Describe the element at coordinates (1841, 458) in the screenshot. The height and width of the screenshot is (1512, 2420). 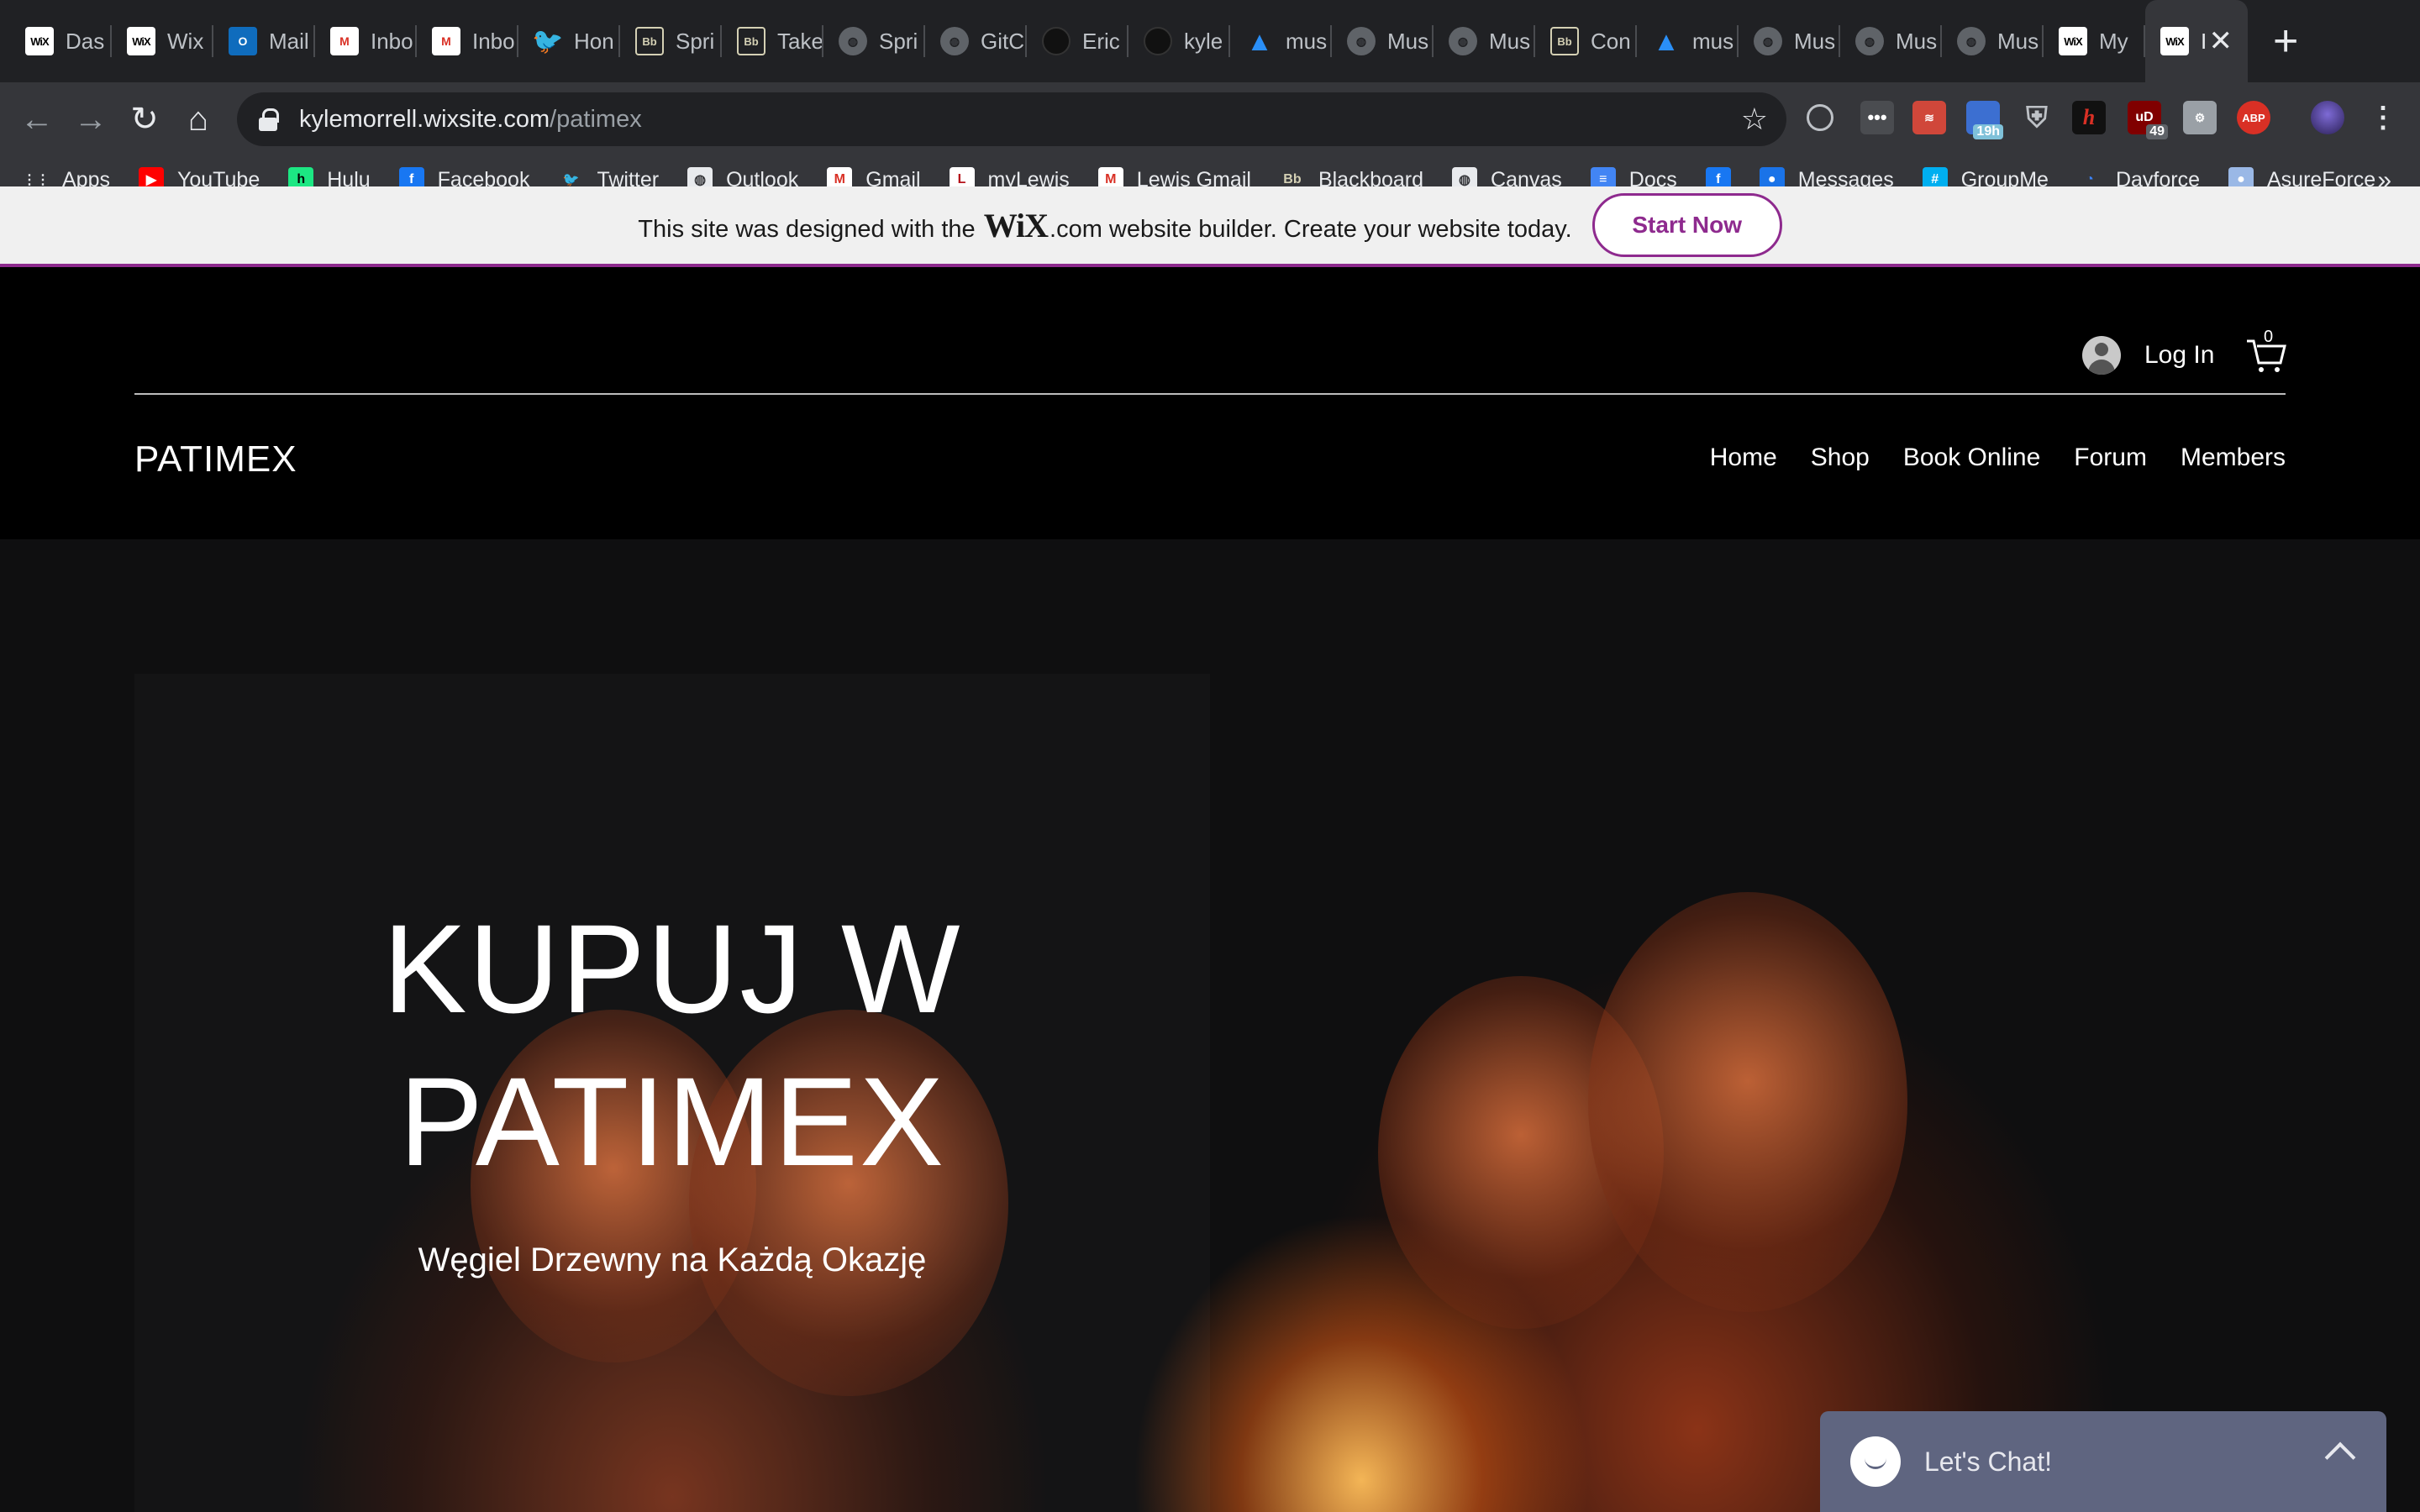
I see `nav-item-shop: Shop` at that location.